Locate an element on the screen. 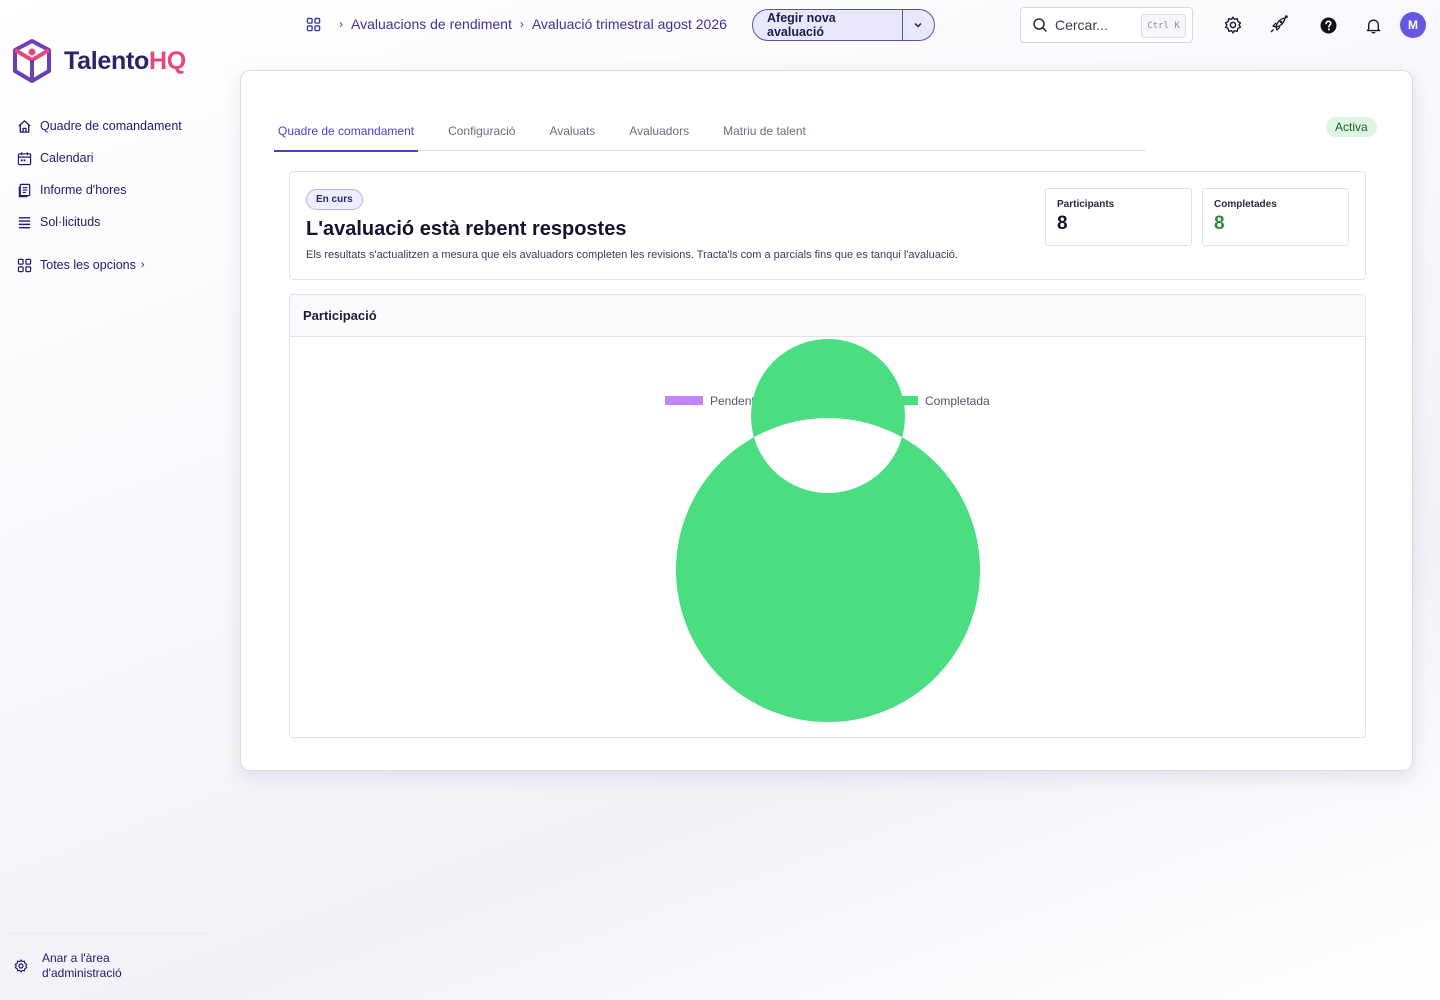 The height and width of the screenshot is (1000, 1440). sidebar-item-label: Totes les opcions is located at coordinates (88, 265).